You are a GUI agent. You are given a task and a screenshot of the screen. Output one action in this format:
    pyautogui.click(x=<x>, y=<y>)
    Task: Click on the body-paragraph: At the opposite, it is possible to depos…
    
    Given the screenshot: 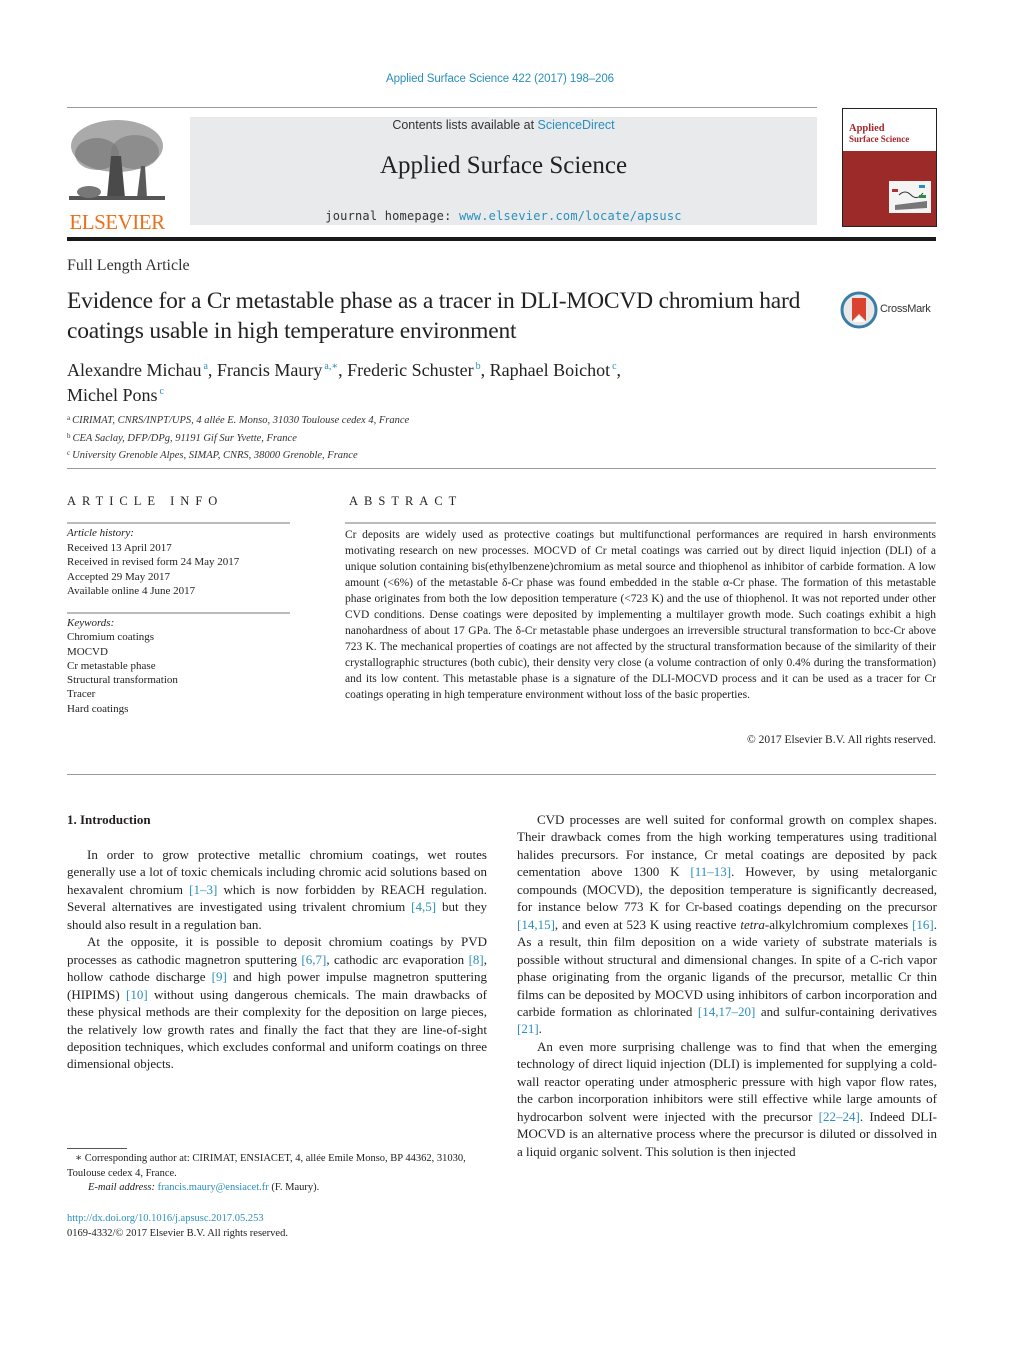 What is the action you would take?
    pyautogui.click(x=277, y=1003)
    